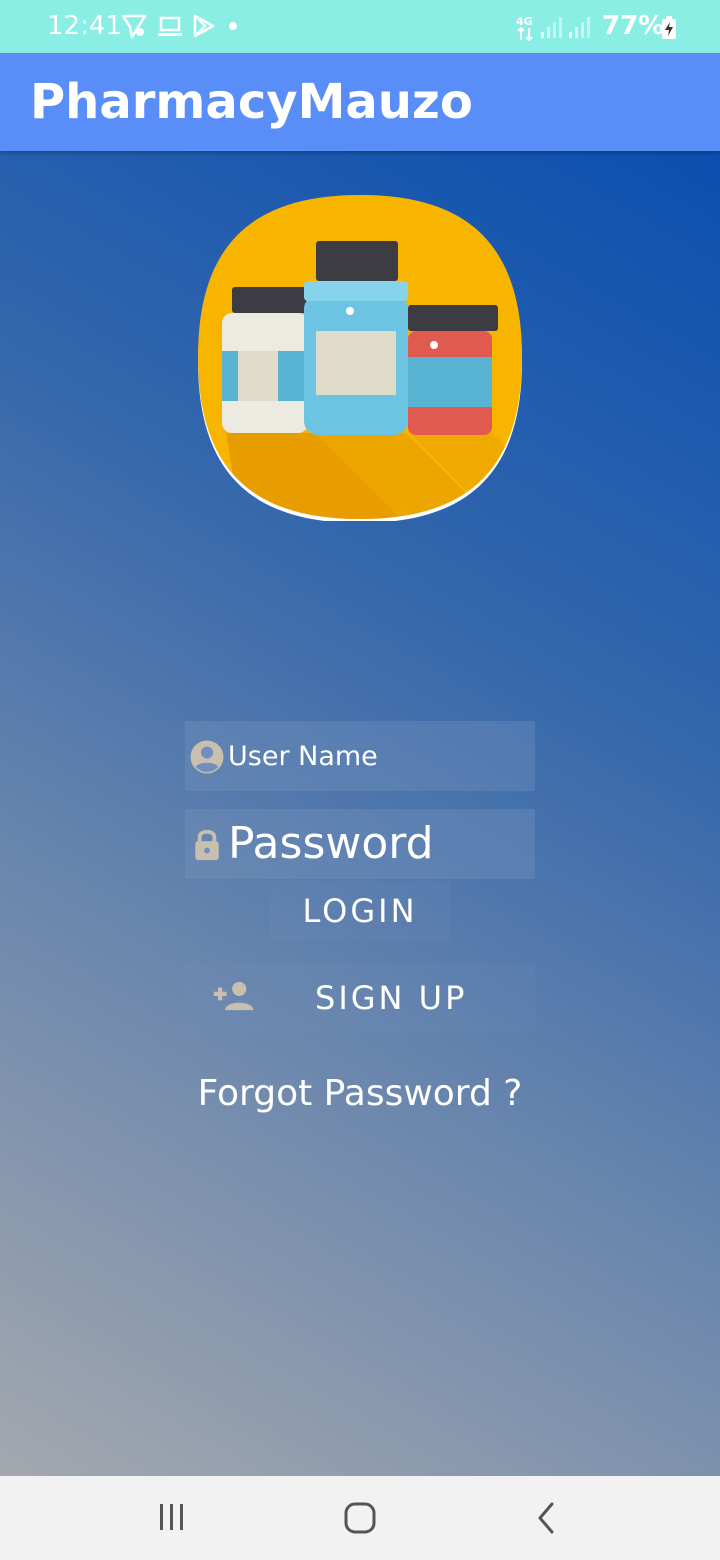 The image size is (720, 1560). I want to click on login-button: LOGIN, so click(360, 911).